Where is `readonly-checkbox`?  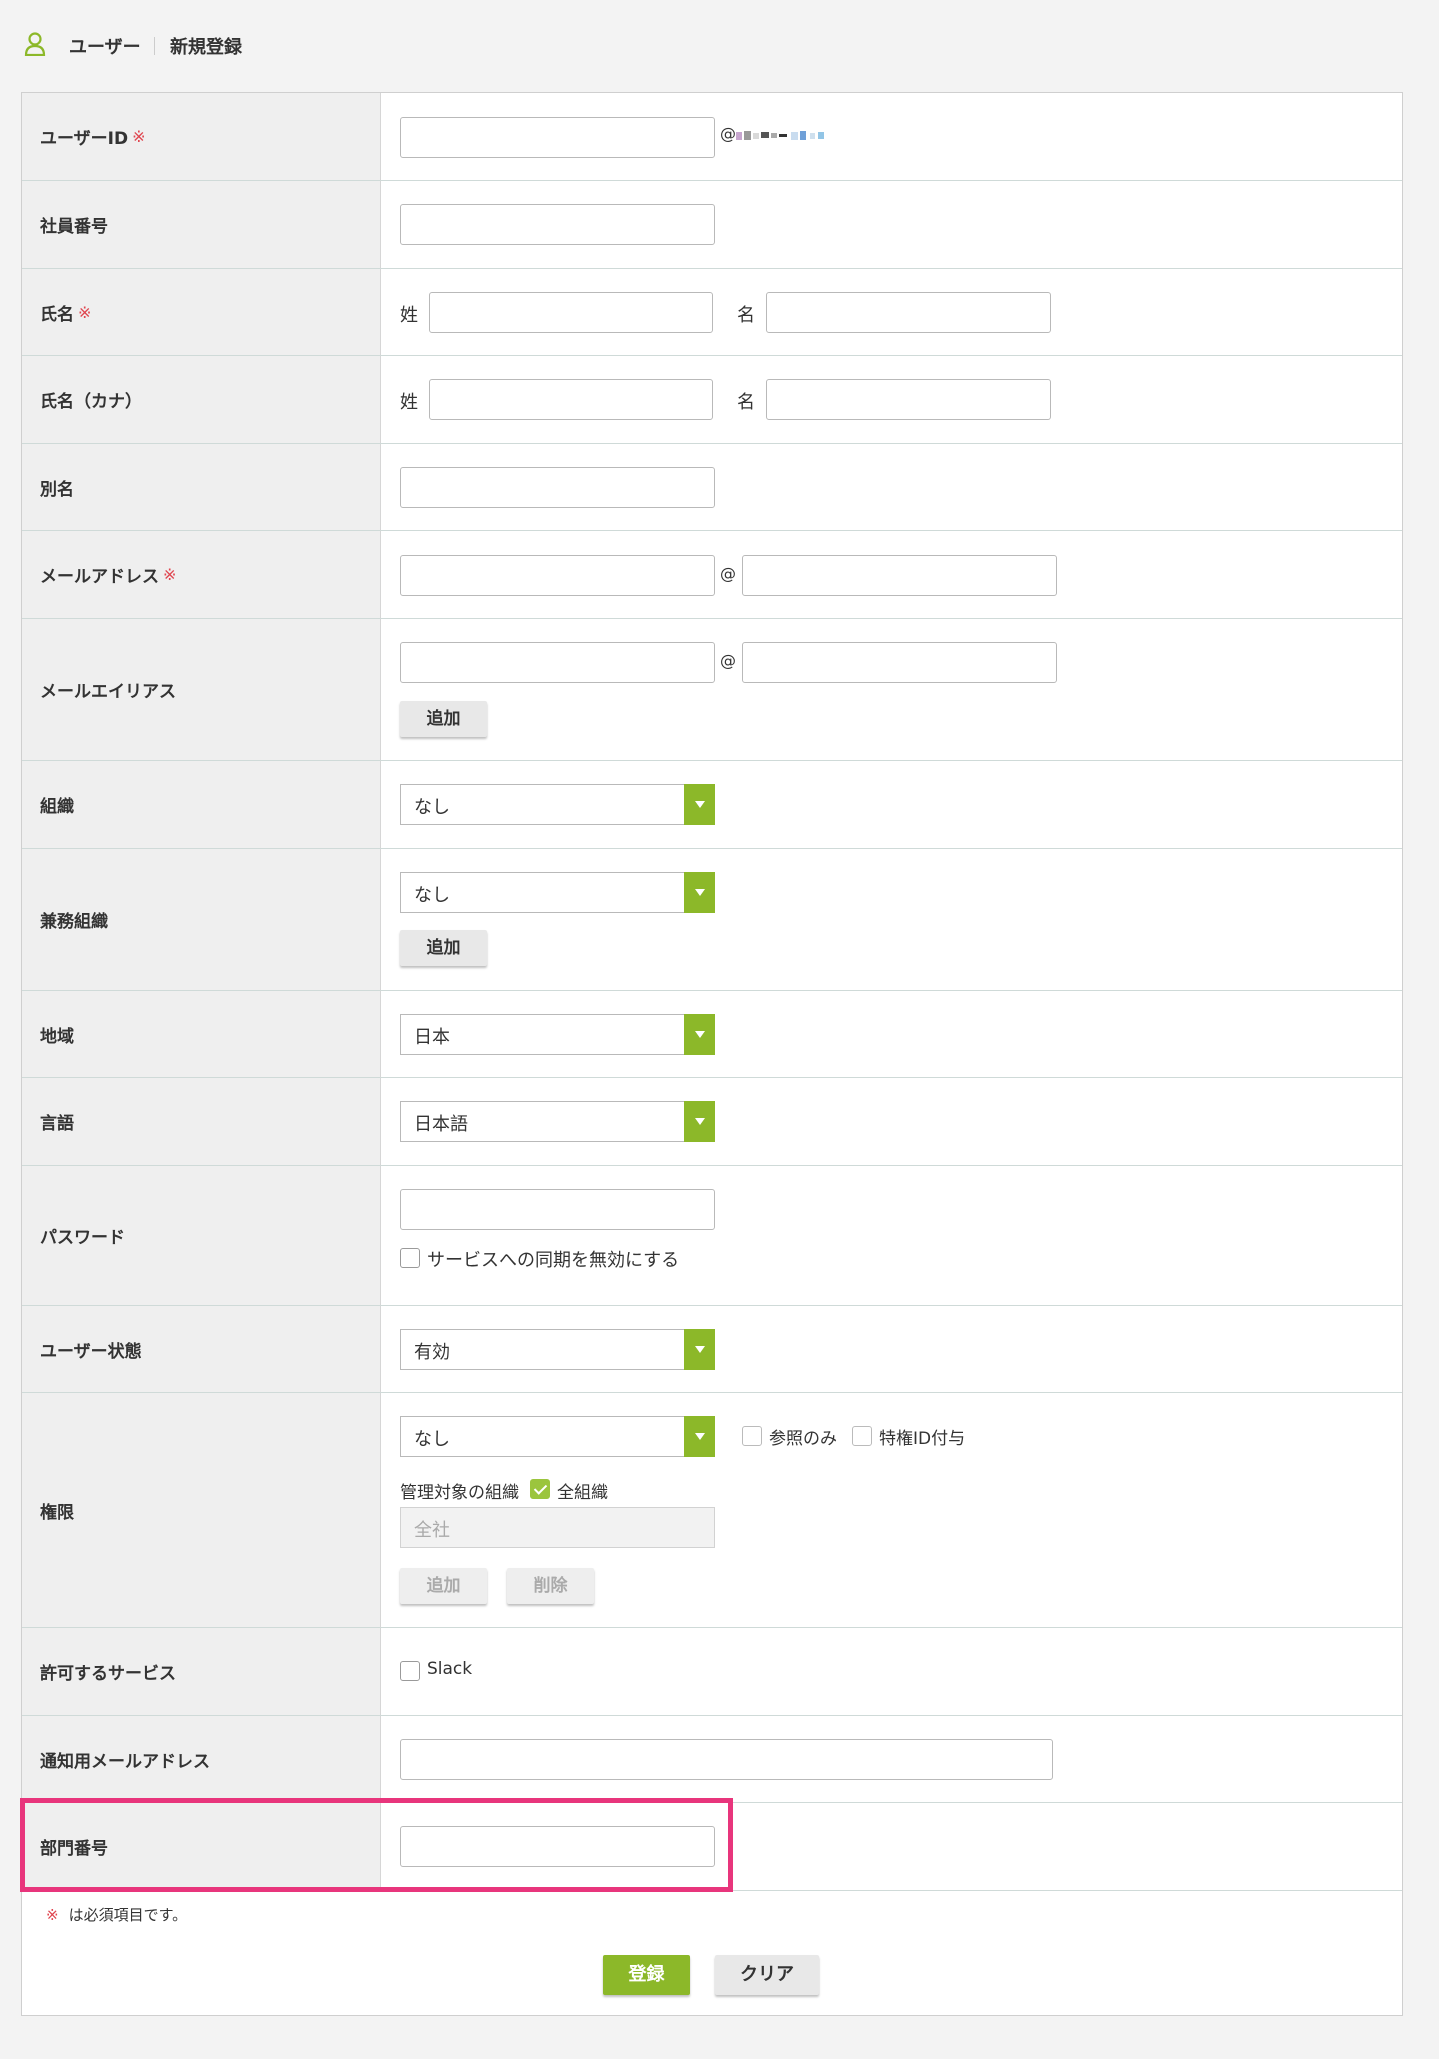 readonly-checkbox is located at coordinates (752, 1436).